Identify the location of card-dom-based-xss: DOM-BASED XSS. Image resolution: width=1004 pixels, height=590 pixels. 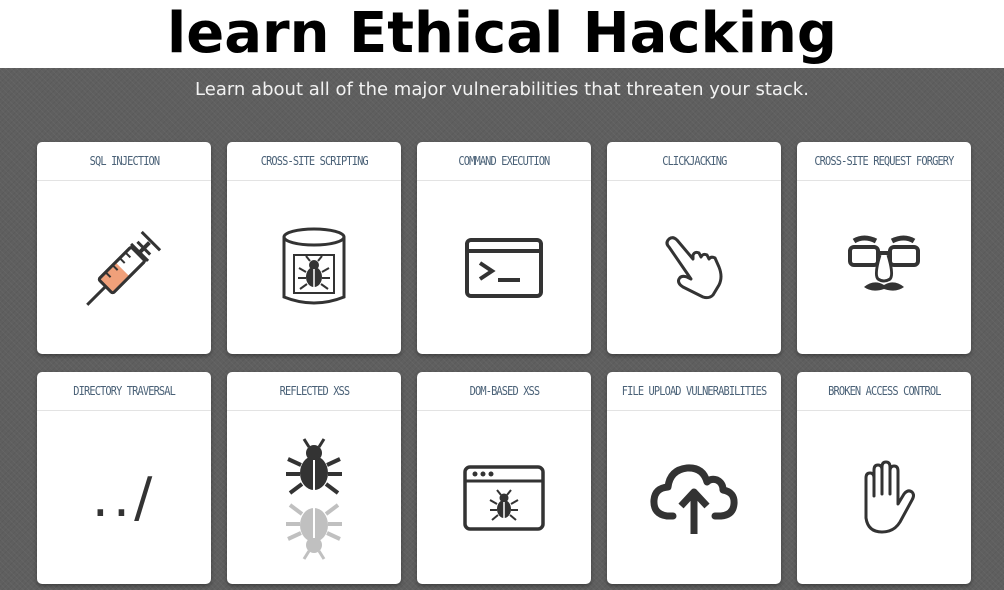
(504, 478).